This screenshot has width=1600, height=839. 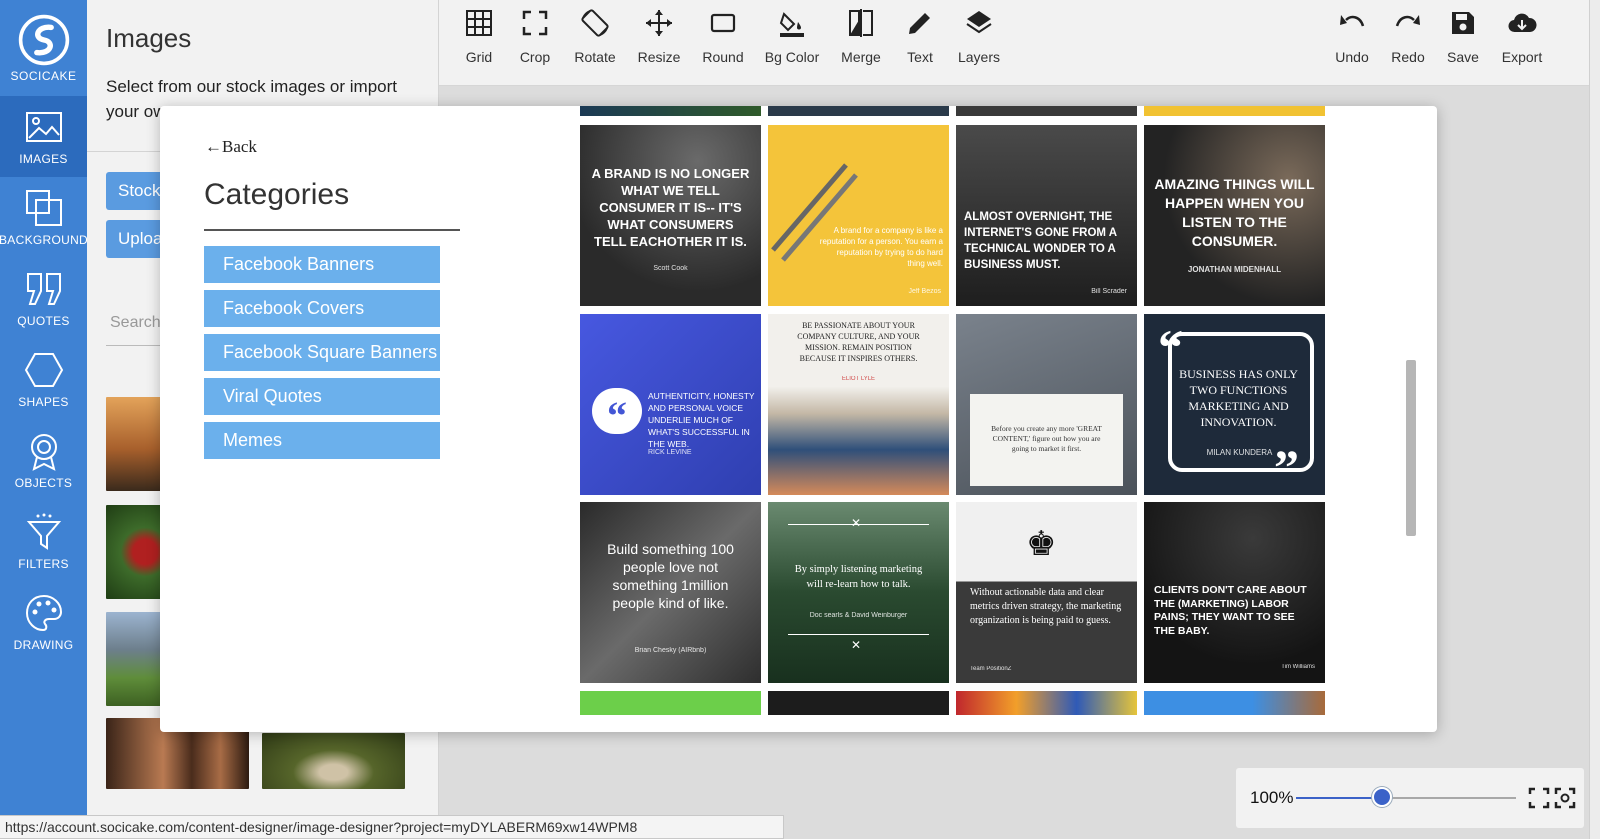 I want to click on rail-label: IMAGES, so click(x=43, y=159).